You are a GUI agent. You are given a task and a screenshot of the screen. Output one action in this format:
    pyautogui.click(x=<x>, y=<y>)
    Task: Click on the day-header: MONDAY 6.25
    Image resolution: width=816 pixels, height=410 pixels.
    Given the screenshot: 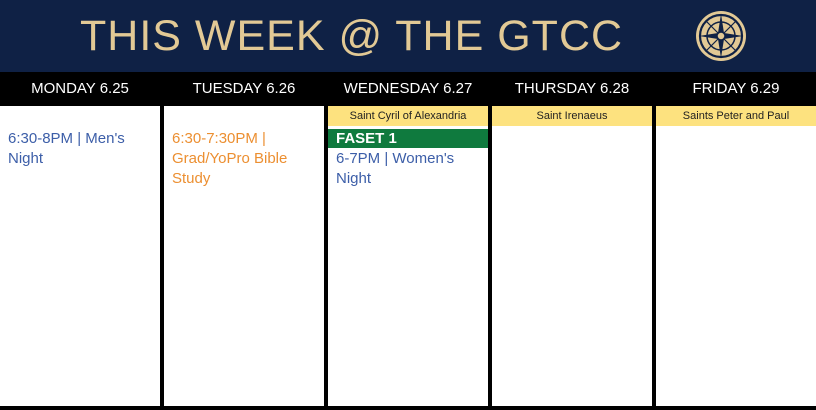 What is the action you would take?
    pyautogui.click(x=80, y=89)
    